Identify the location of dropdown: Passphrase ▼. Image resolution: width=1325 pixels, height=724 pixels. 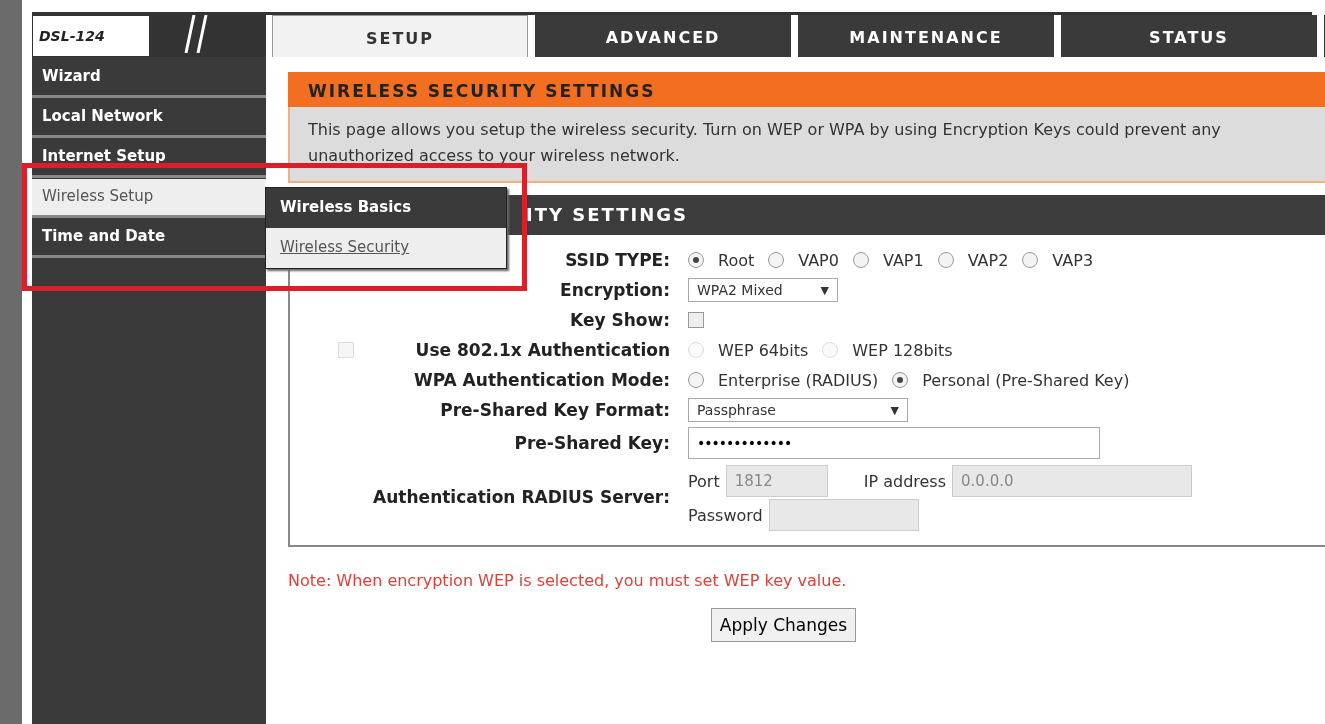
(798, 410).